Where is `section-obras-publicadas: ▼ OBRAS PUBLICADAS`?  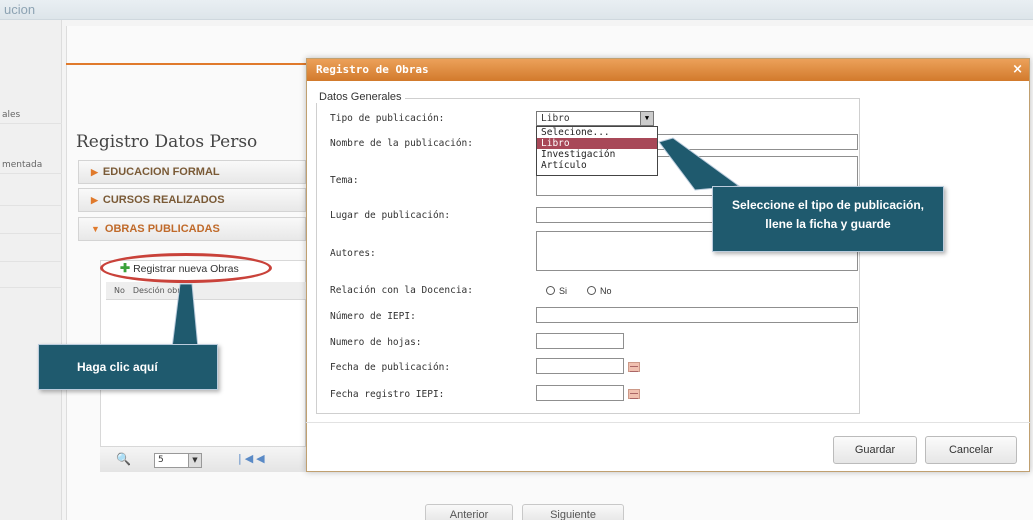
section-obras-publicadas: ▼ OBRAS PUBLICADAS is located at coordinates (192, 229).